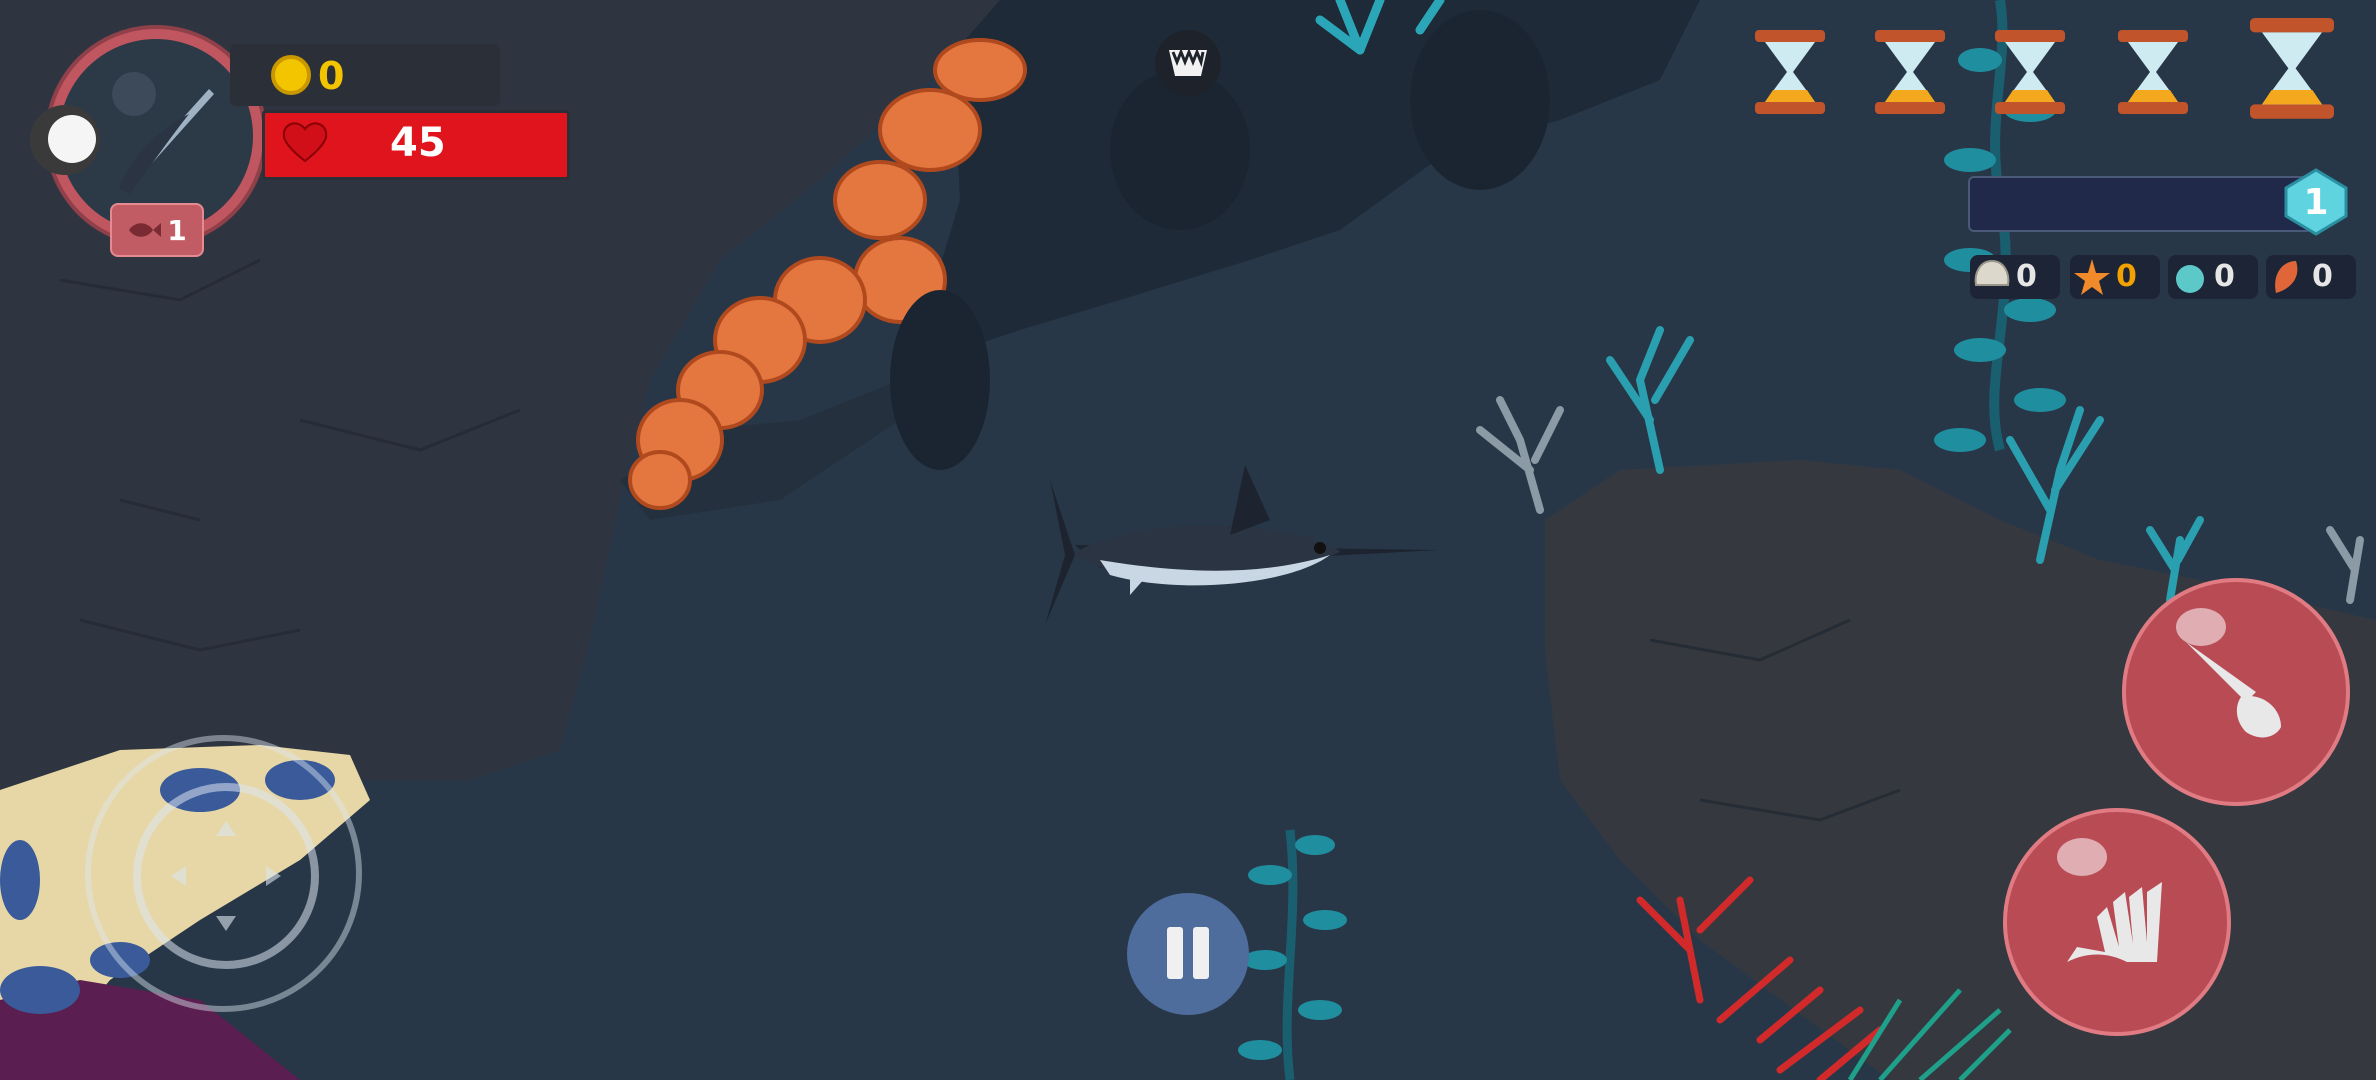 Image resolution: width=2376 pixels, height=1080 pixels. What do you see at coordinates (1188, 63) in the screenshot?
I see `jaws-icon` at bounding box center [1188, 63].